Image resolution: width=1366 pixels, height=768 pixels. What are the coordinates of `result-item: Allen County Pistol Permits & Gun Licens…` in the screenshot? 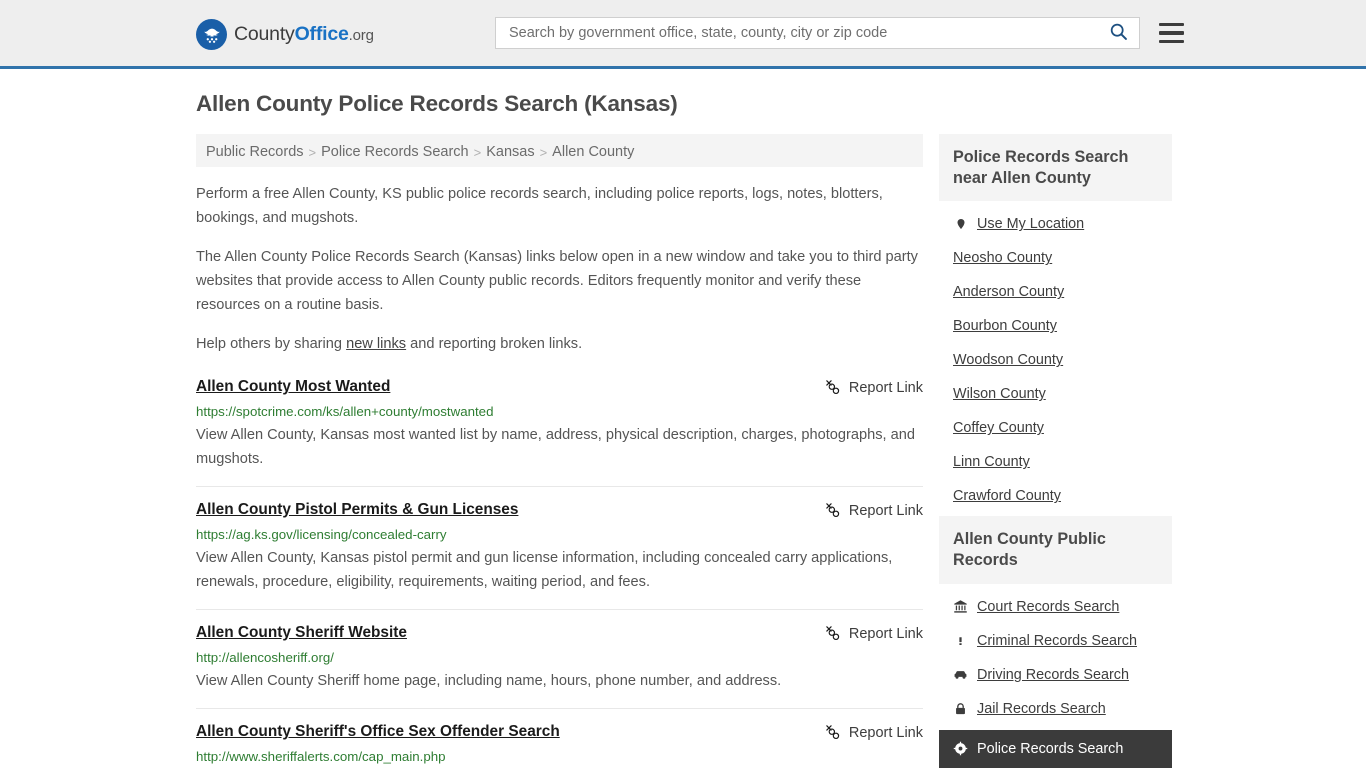 It's located at (559, 555).